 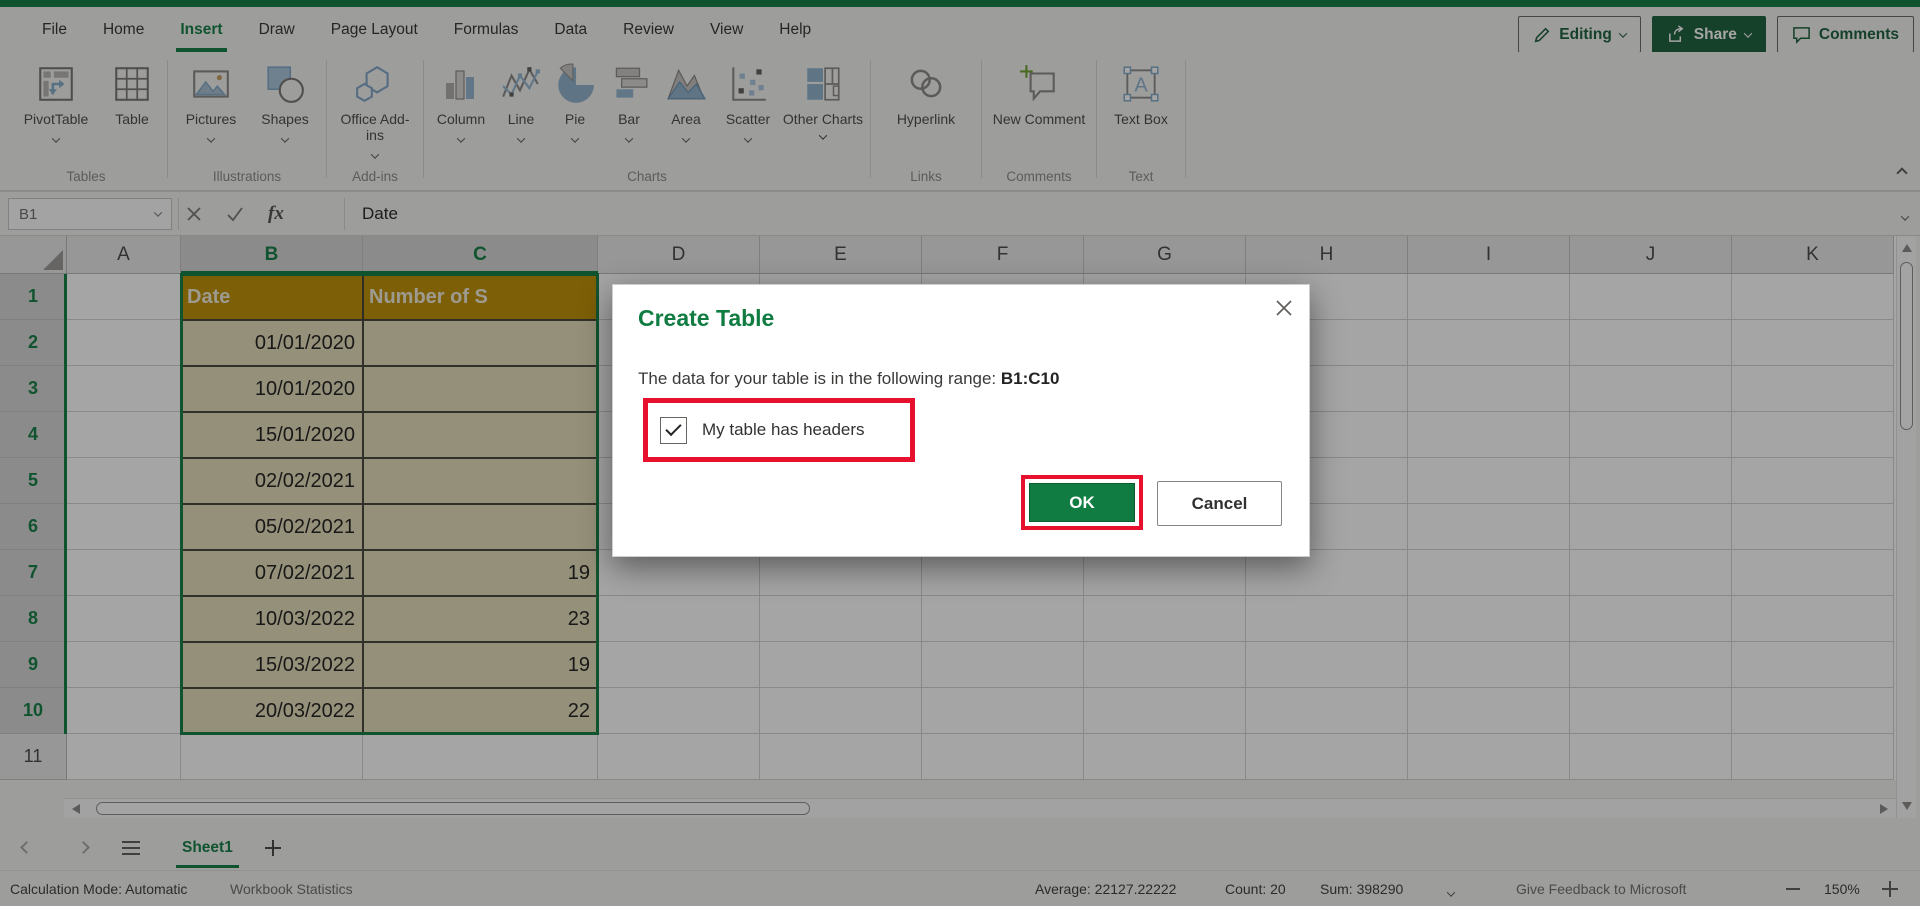 What do you see at coordinates (706, 318) in the screenshot?
I see `dialog-title: Create Table` at bounding box center [706, 318].